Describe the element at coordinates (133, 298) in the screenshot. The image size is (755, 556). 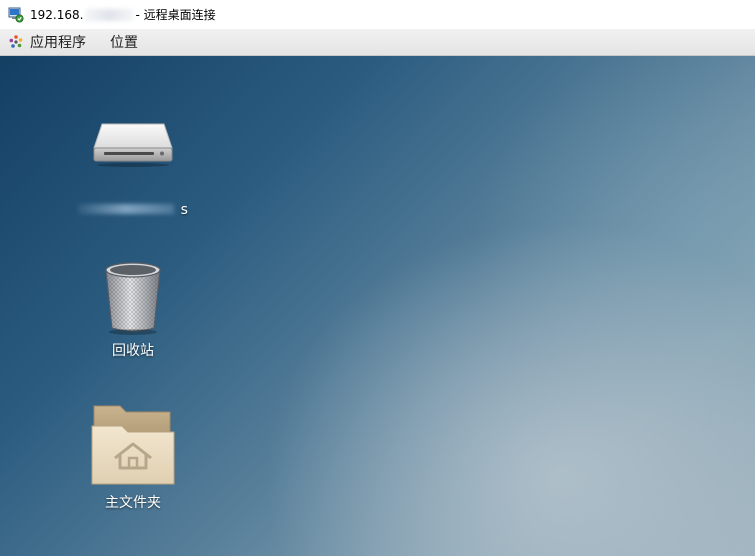
I see `trash-icon` at that location.